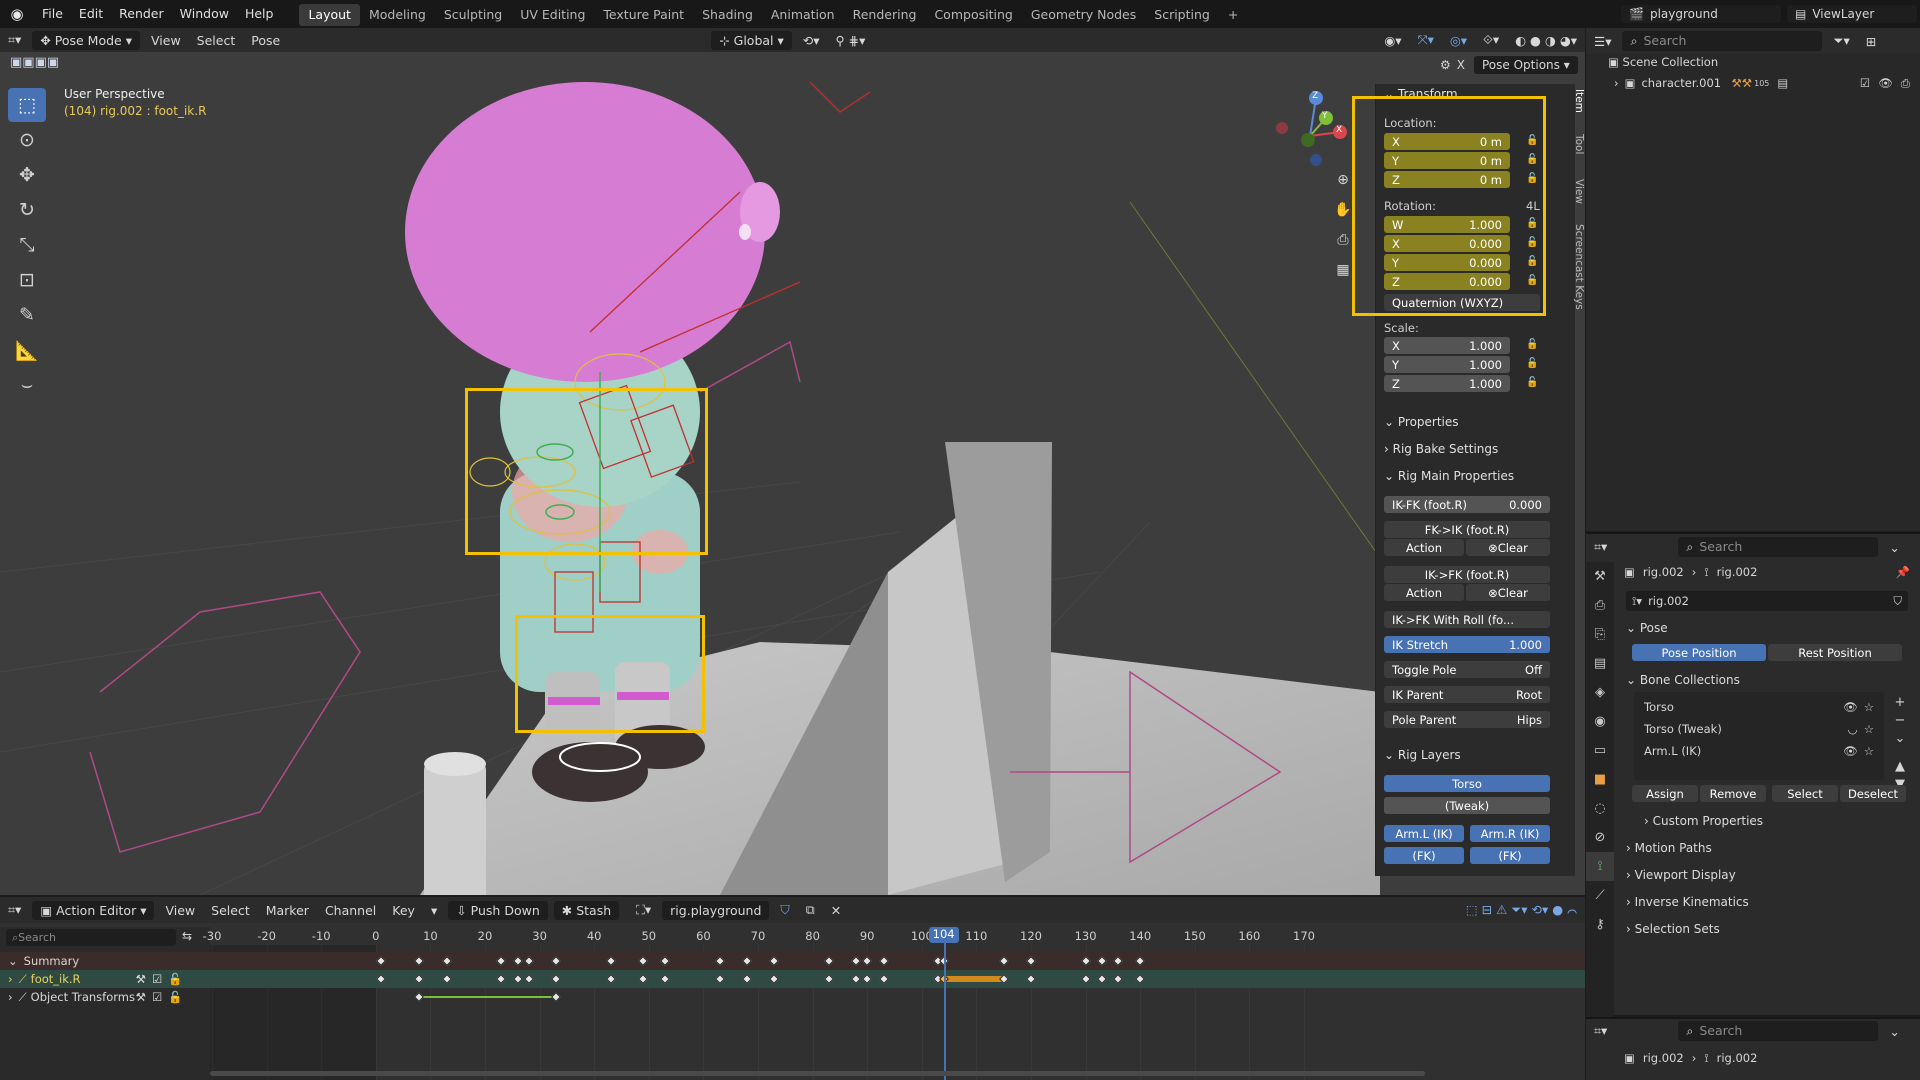 The height and width of the screenshot is (1080, 1920). What do you see at coordinates (1894, 547) in the screenshot?
I see `chevron-down-icon: ⌄` at bounding box center [1894, 547].